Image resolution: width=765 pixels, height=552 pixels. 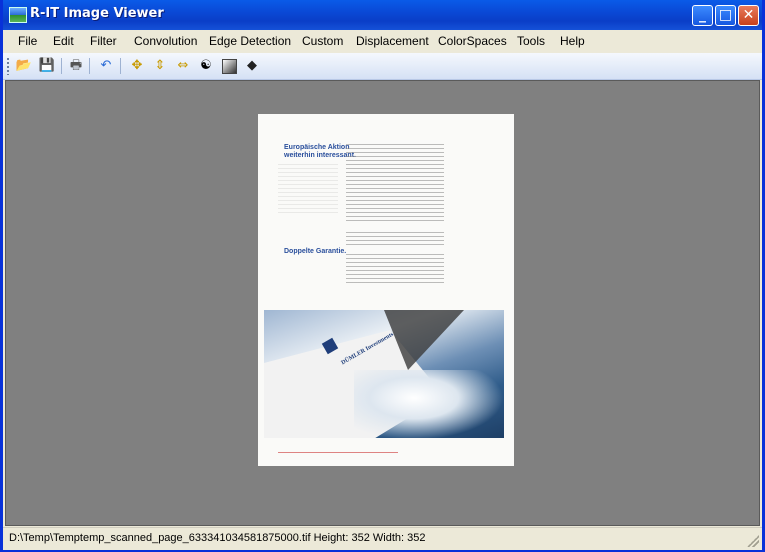 I want to click on title-bar: R-IT Image Viewer _ □ ✕, so click(x=382, y=15).